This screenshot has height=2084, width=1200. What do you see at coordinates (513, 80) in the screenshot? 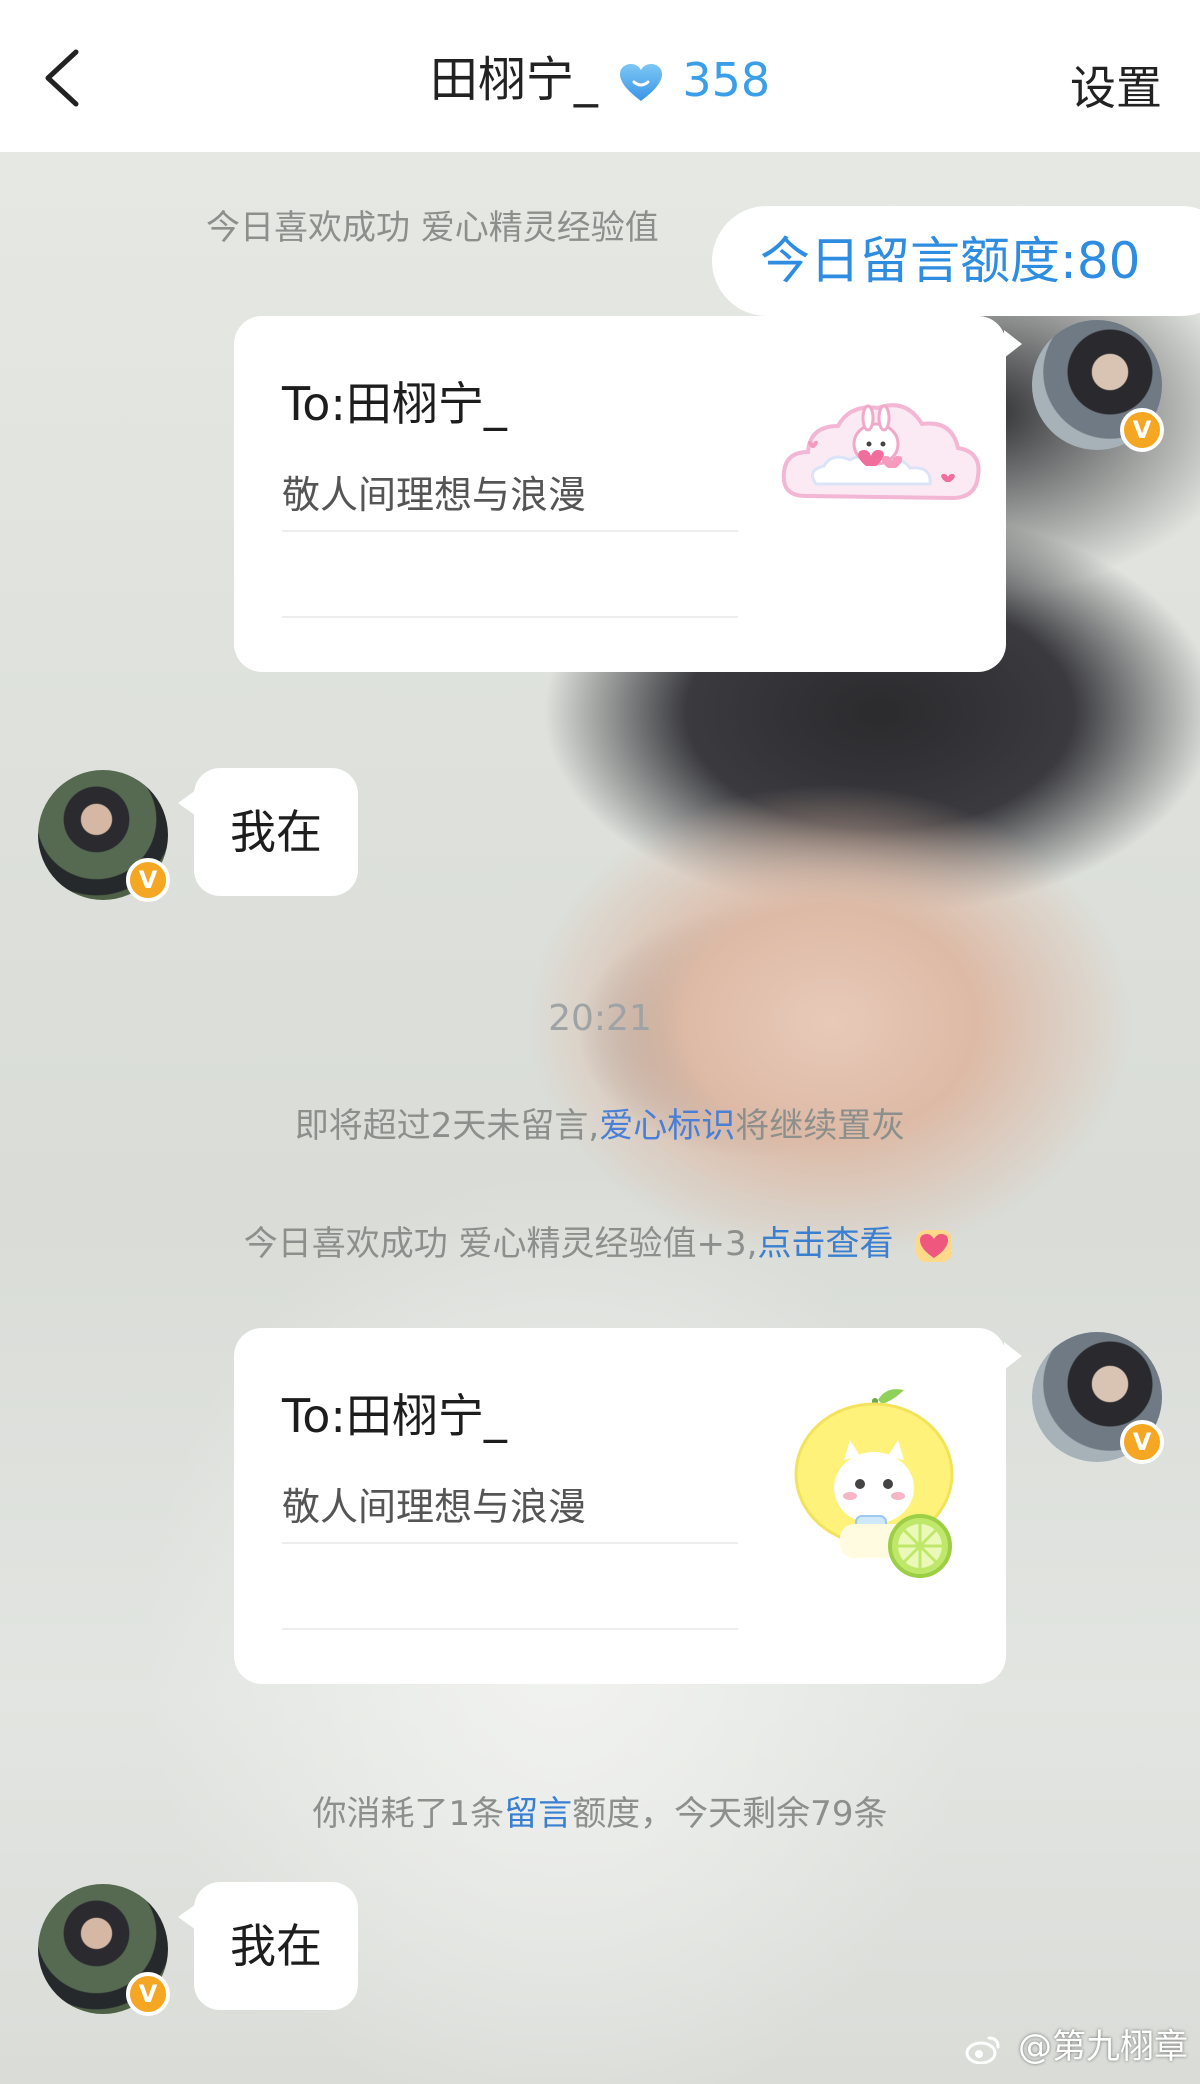
I see `contact-name: 田栩宁_` at bounding box center [513, 80].